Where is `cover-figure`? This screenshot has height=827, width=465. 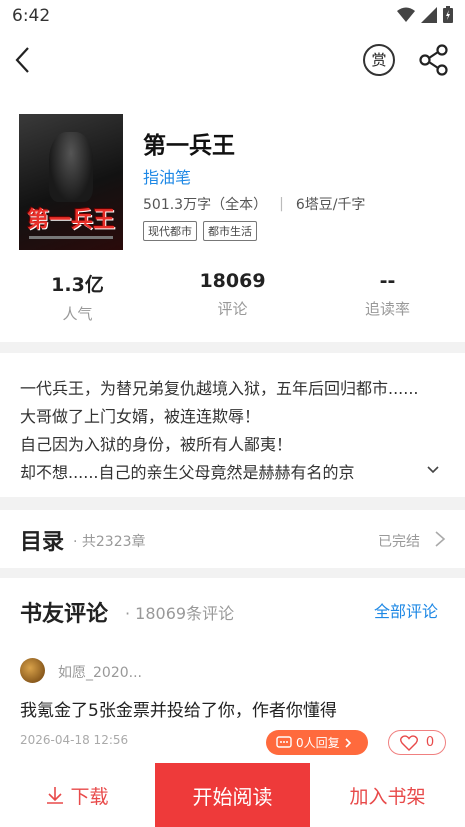 cover-figure is located at coordinates (71, 167).